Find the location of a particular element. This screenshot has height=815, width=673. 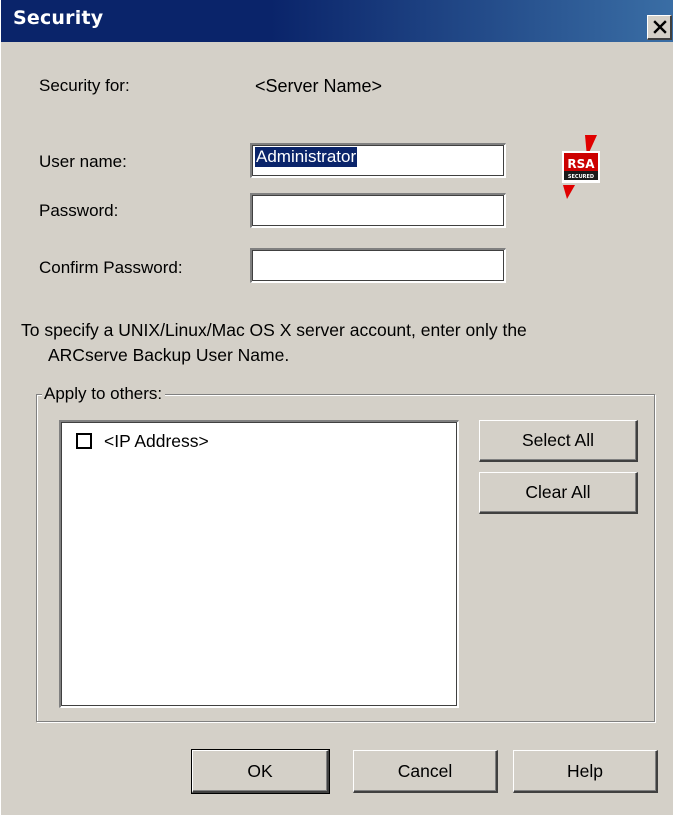

list-item: <IP Address> is located at coordinates (142, 441).